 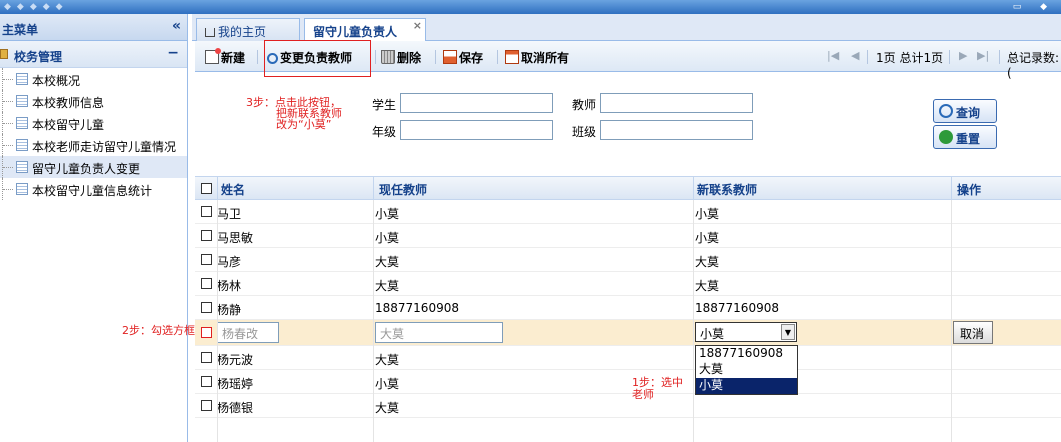 I want to click on tab-home: 我的主页, so click(x=248, y=29).